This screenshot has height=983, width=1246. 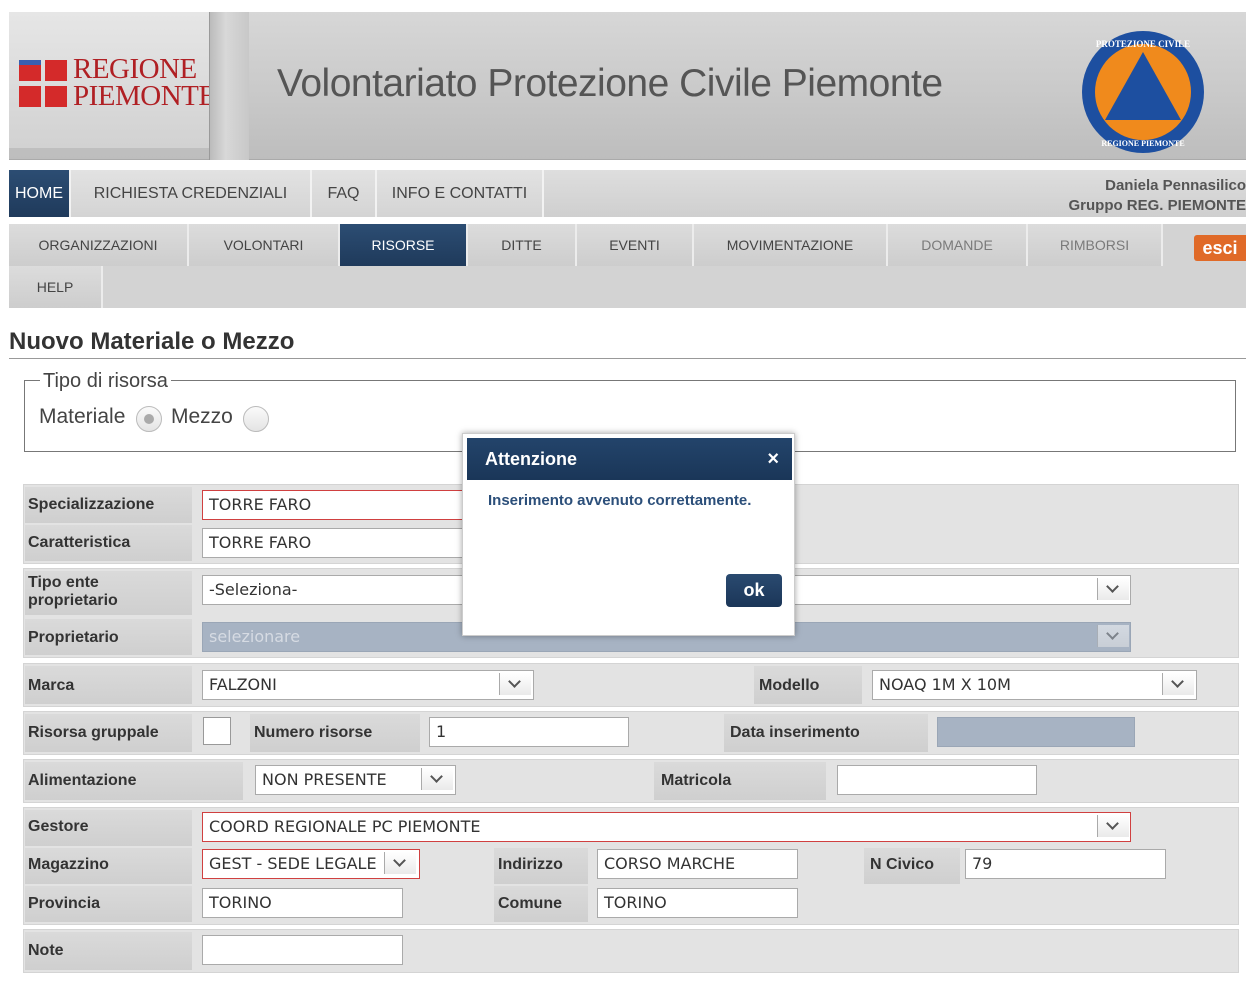 What do you see at coordinates (264, 245) in the screenshot?
I see `subnav-volontari: VOLONTARI` at bounding box center [264, 245].